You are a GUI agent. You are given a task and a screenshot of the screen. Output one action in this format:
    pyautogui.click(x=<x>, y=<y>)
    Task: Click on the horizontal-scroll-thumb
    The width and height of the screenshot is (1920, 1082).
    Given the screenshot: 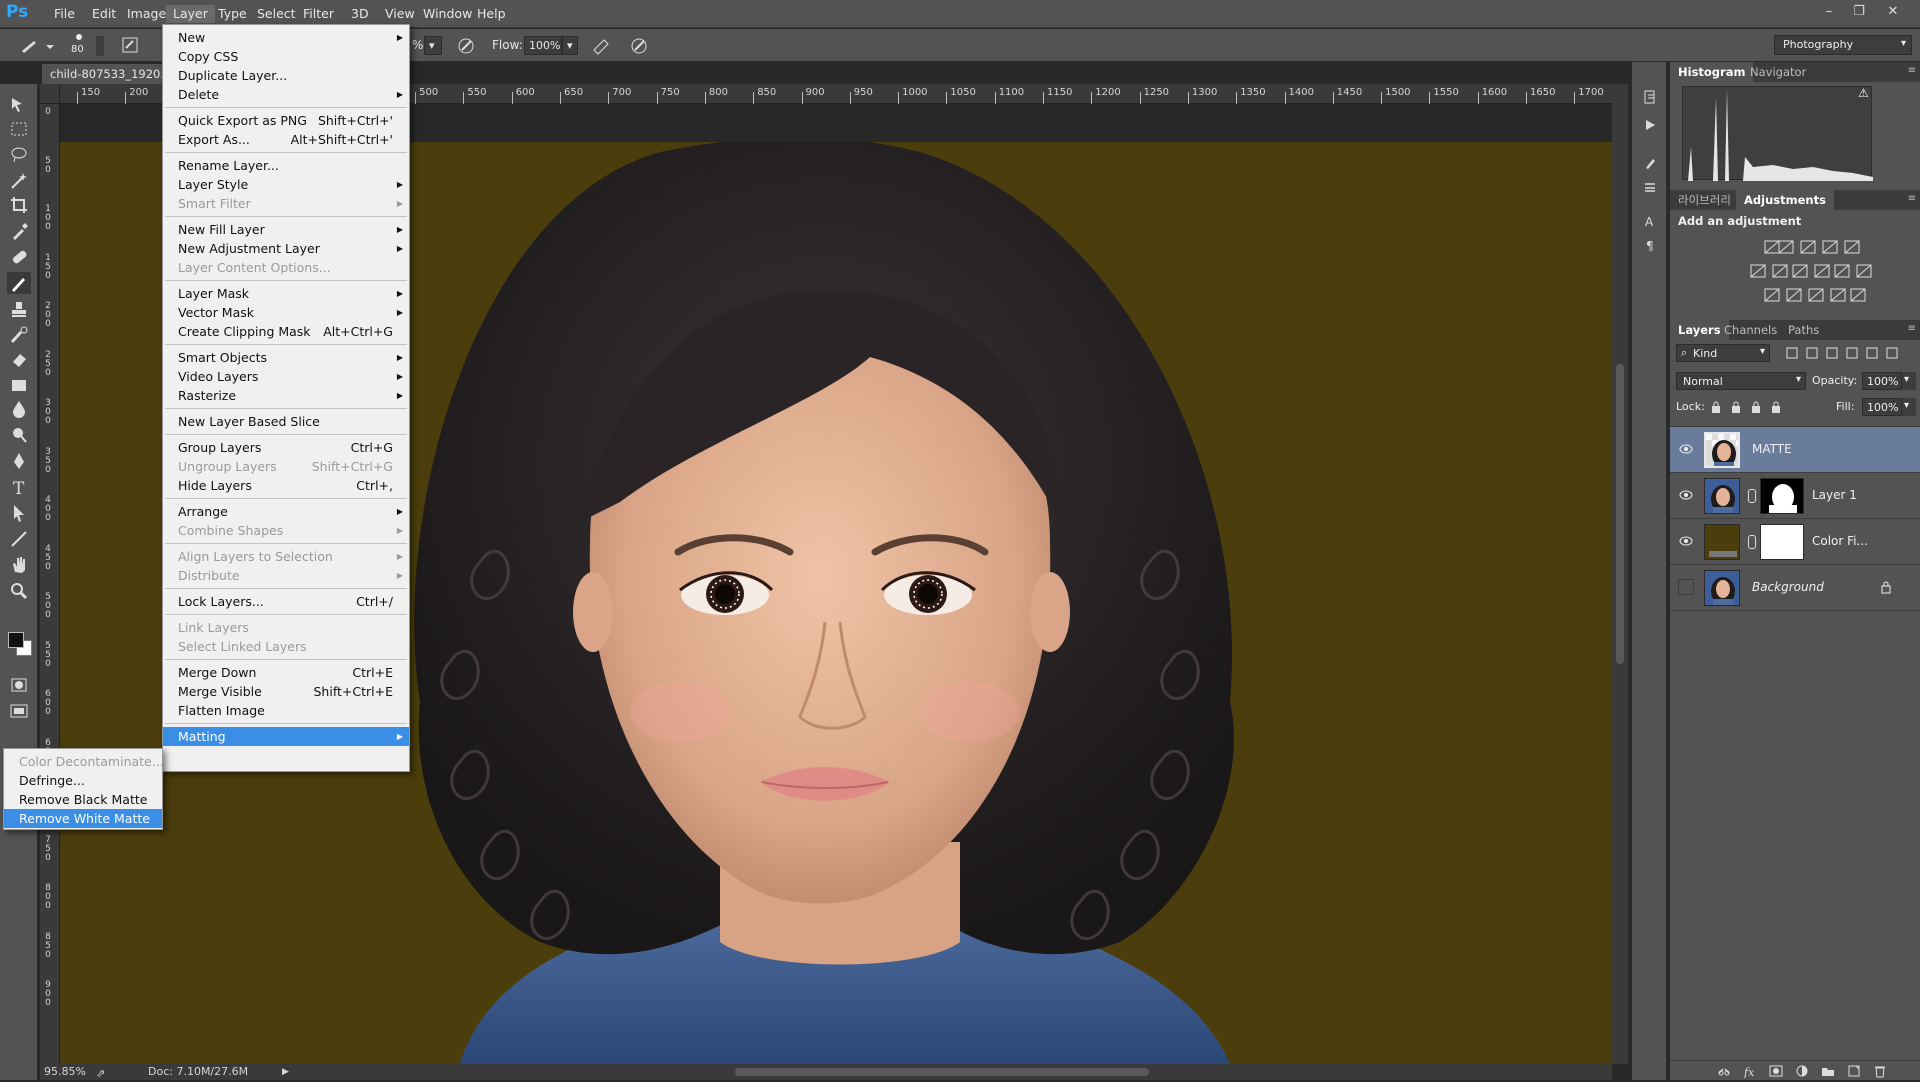 What is the action you would take?
    pyautogui.click(x=942, y=1072)
    